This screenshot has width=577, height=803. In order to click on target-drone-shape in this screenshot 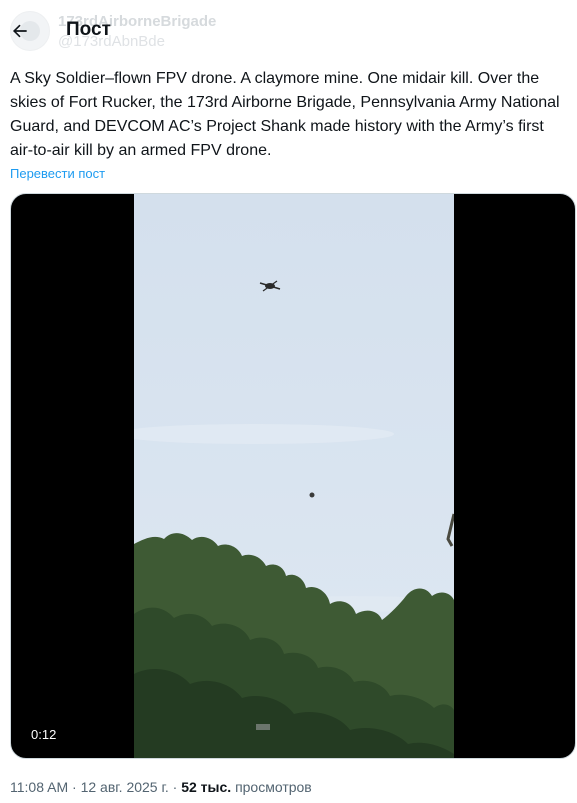, I will do `click(312, 495)`.